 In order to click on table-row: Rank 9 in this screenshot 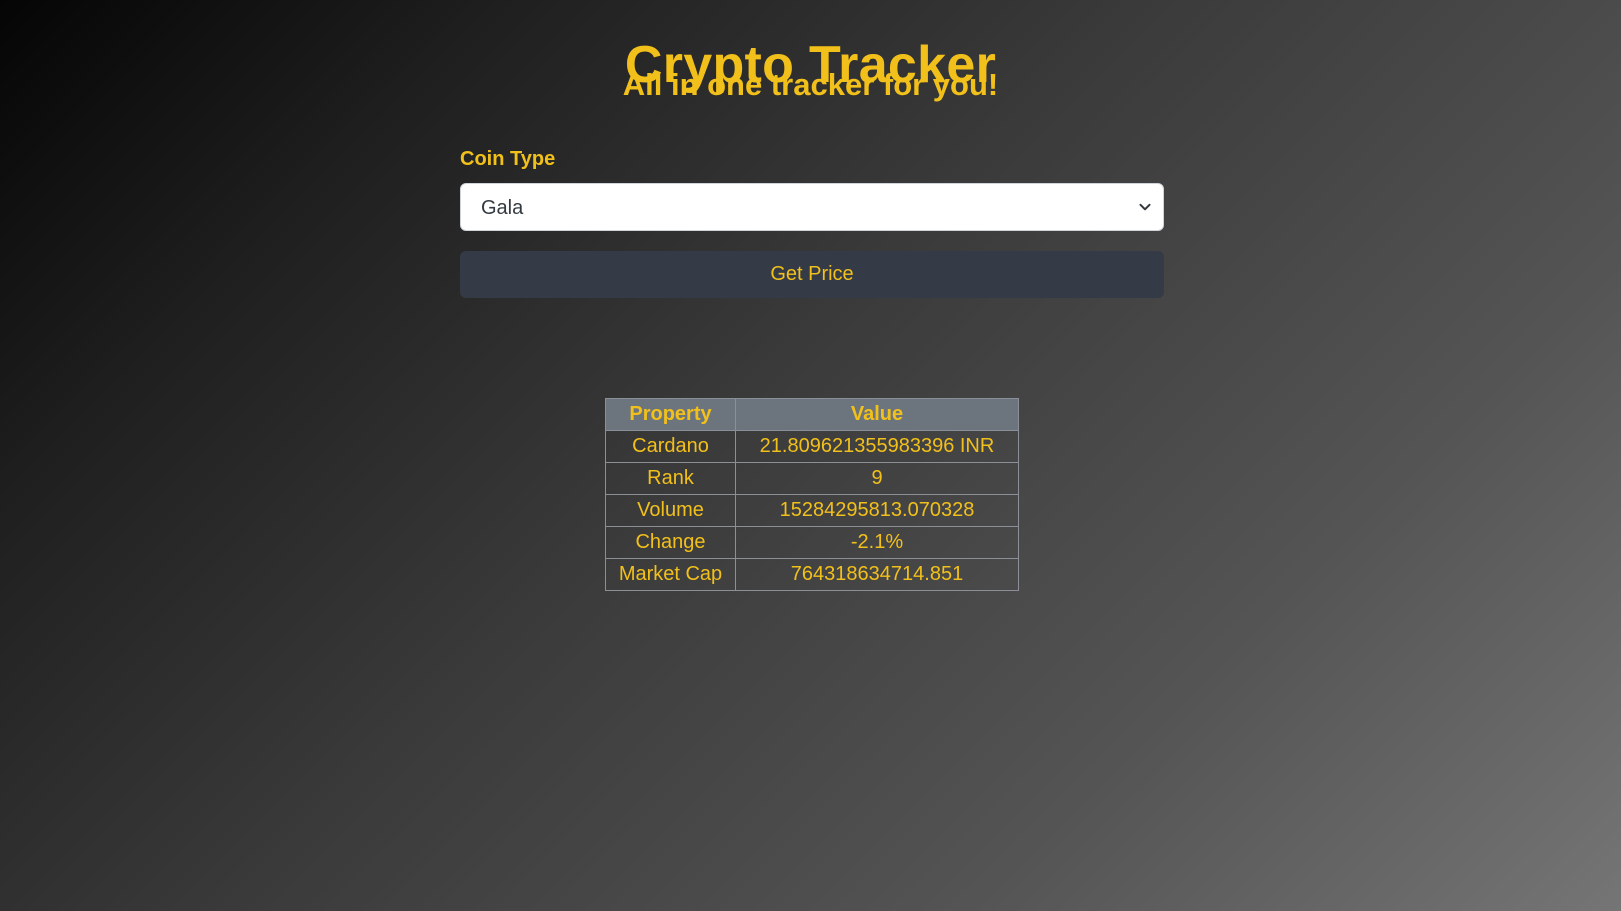, I will do `click(812, 478)`.